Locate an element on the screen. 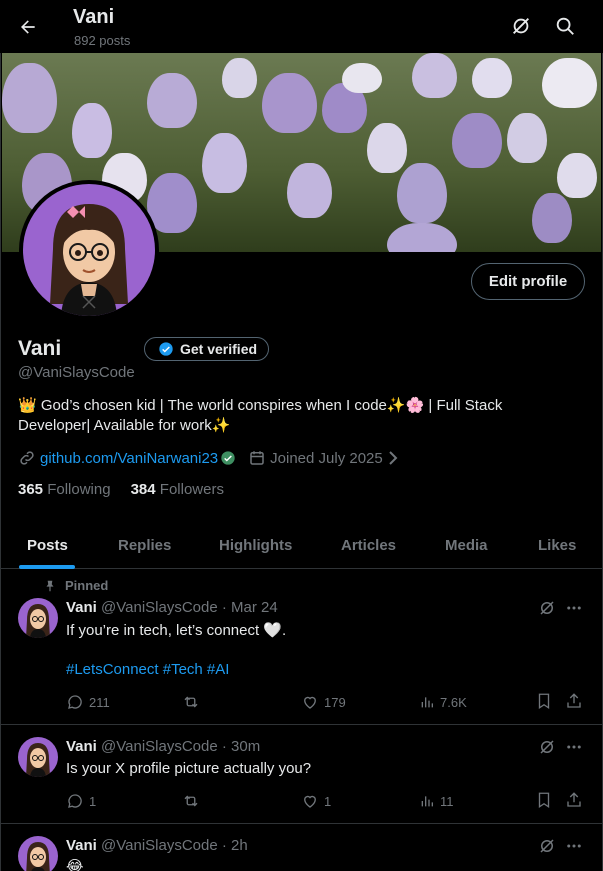 This screenshot has width=603, height=871. verified-badge-icon is located at coordinates (166, 349).